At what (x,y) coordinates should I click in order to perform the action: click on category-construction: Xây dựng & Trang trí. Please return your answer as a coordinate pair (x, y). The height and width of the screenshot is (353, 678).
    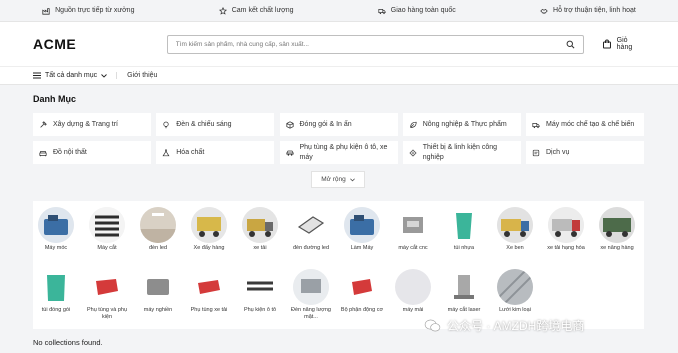
    Looking at the image, I should click on (92, 124).